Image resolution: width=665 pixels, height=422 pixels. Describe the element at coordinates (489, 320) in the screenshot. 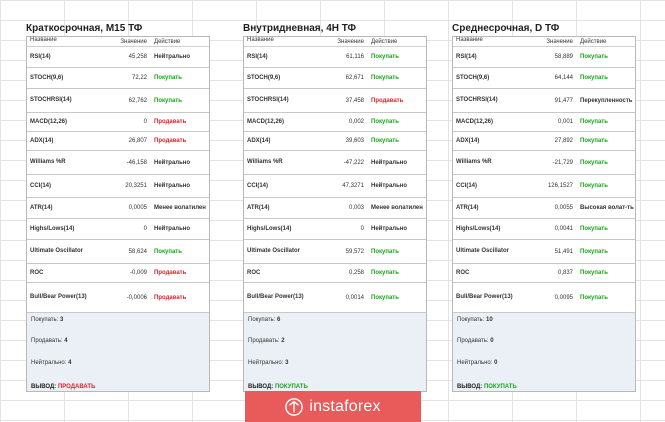

I see `summary-buy-count: 10` at that location.